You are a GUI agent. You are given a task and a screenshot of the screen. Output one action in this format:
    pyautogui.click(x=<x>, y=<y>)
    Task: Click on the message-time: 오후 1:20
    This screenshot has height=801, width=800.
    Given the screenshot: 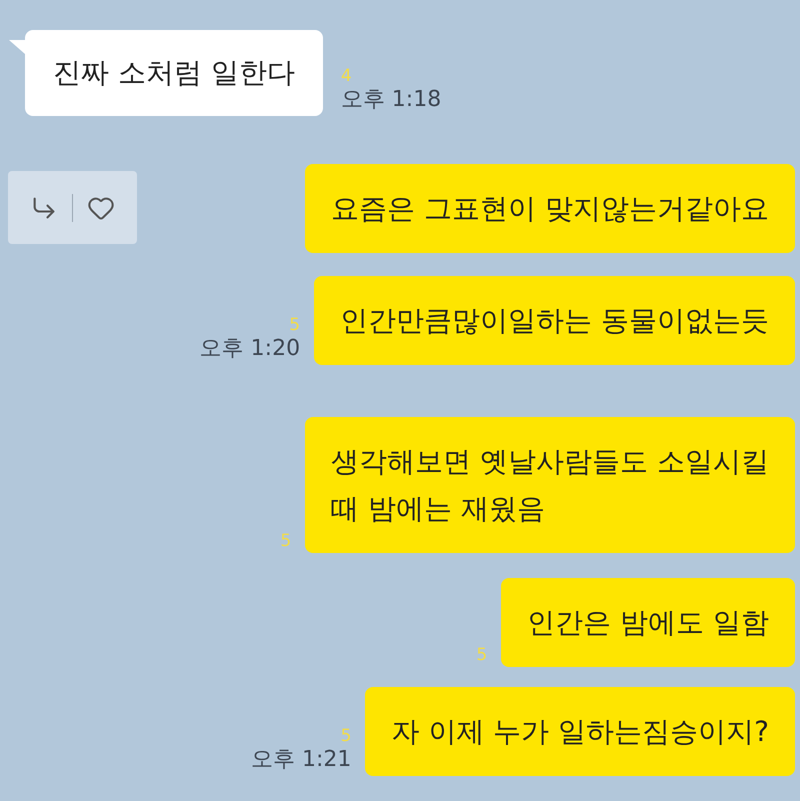 What is the action you would take?
    pyautogui.click(x=250, y=349)
    